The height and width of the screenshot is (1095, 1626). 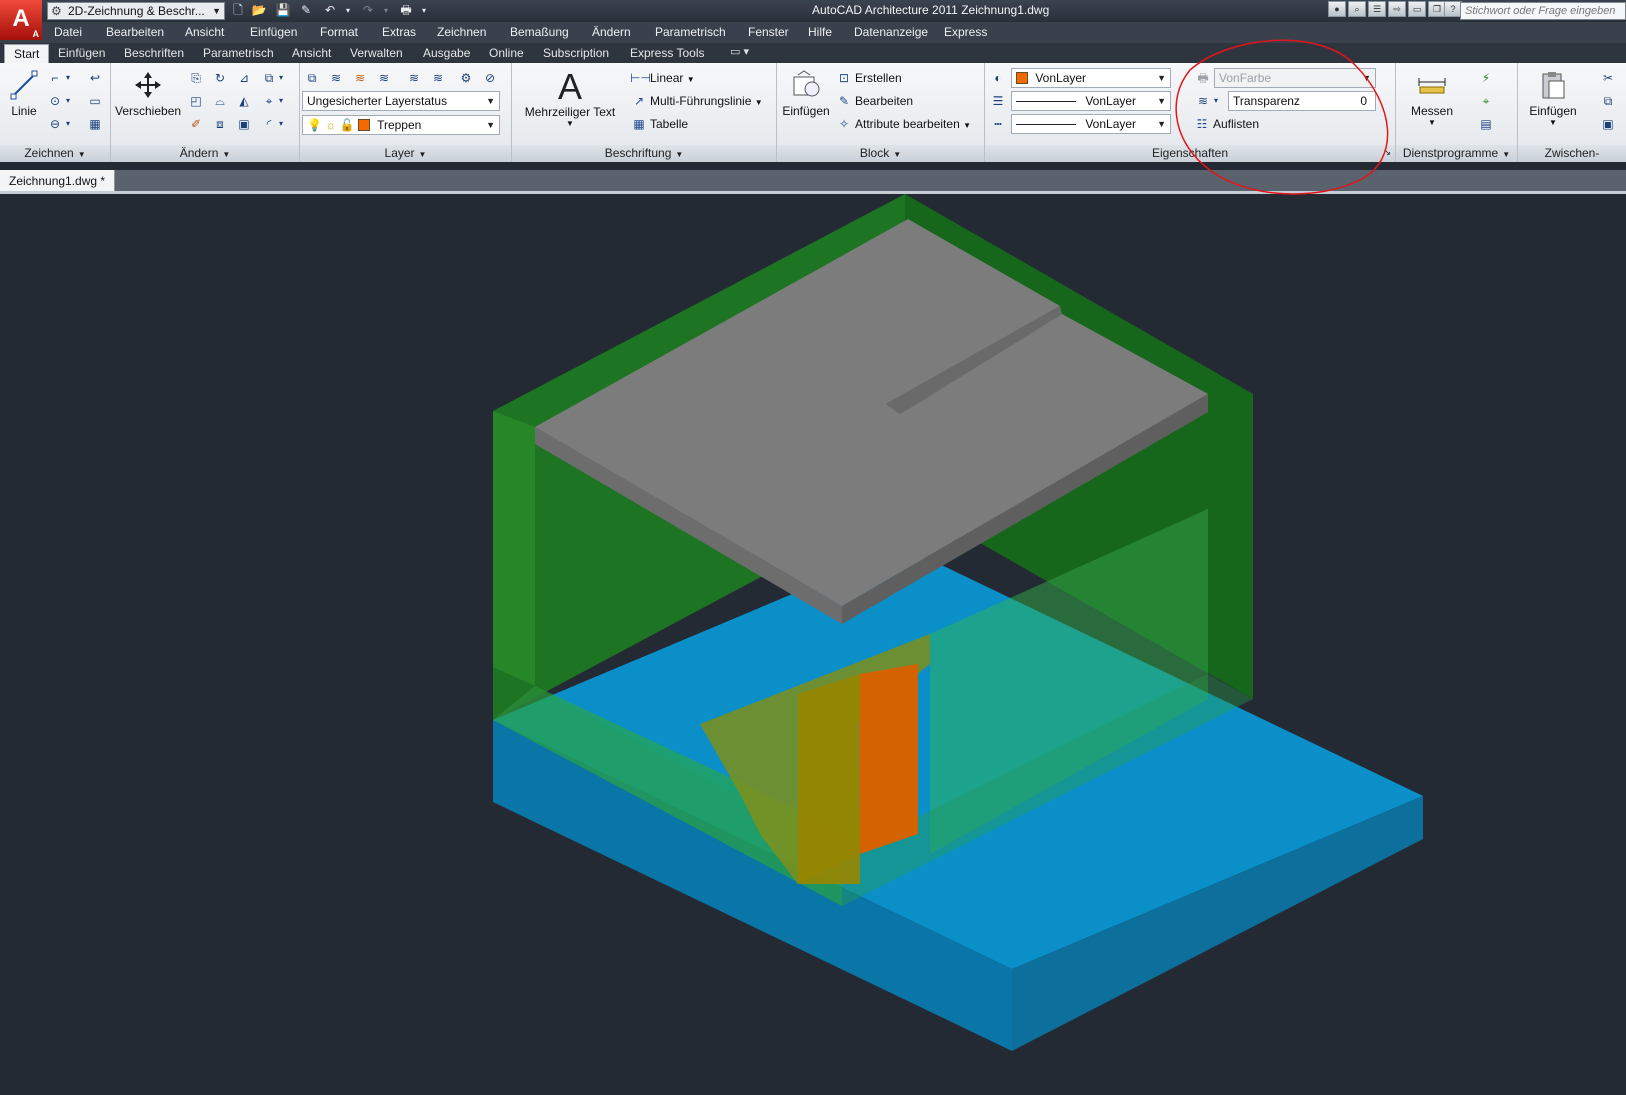 I want to click on panel-title-eigenschaften: Eigenschaften ↘, so click(x=1190, y=153).